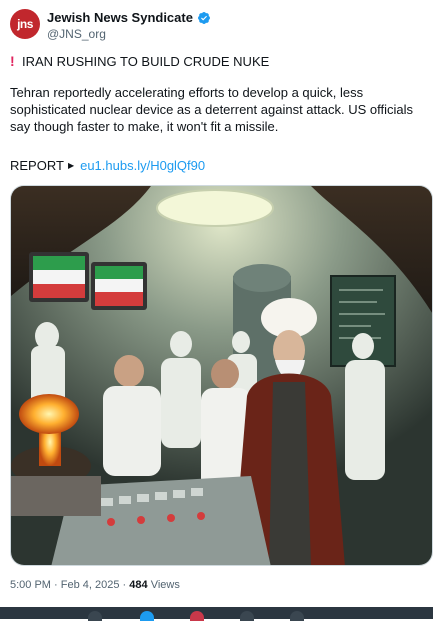  Describe the element at coordinates (147, 616) in the screenshot. I see `repost-icon` at that location.